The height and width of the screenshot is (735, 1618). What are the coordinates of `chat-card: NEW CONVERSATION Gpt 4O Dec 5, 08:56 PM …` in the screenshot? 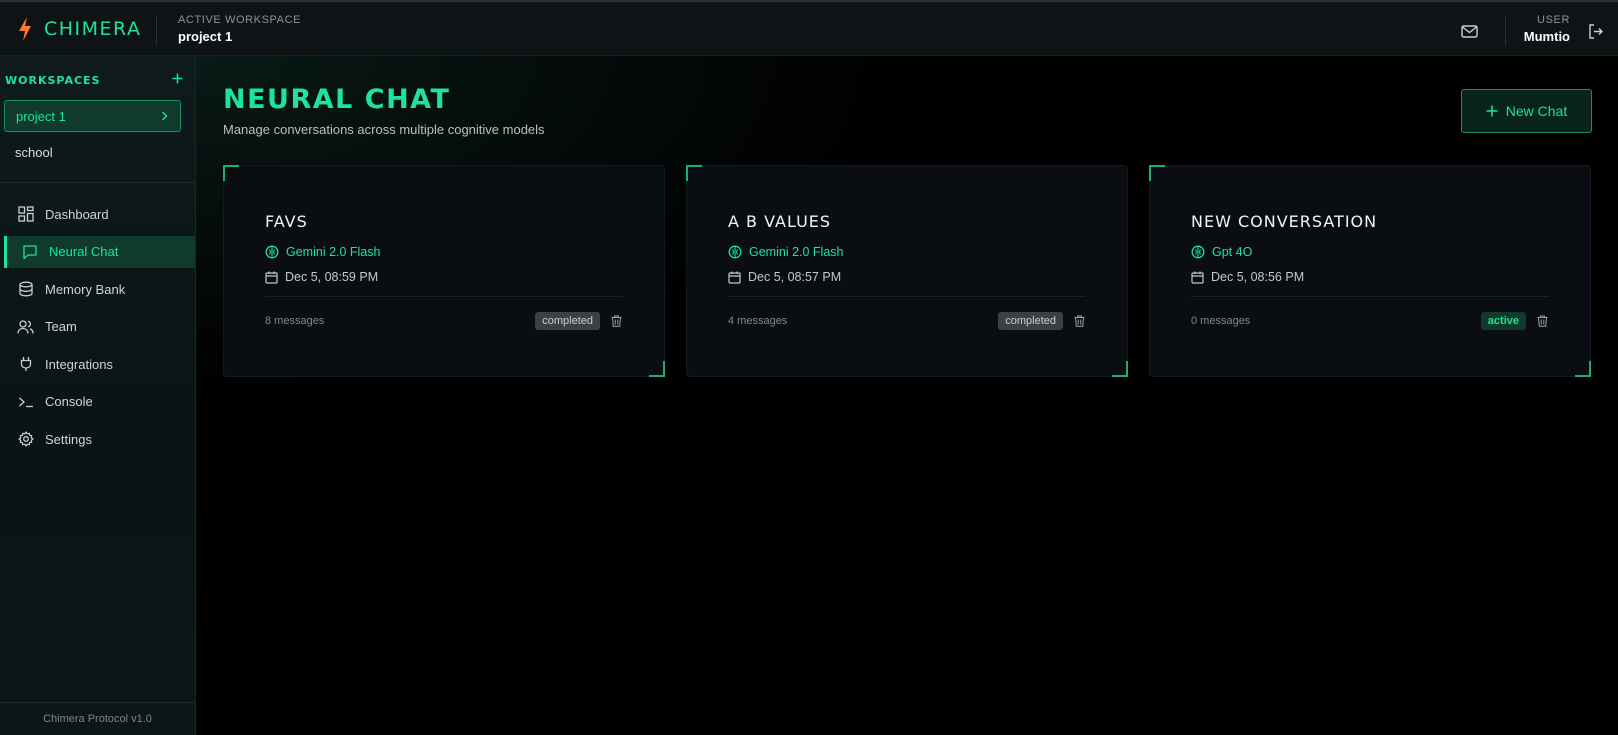 It's located at (1370, 271).